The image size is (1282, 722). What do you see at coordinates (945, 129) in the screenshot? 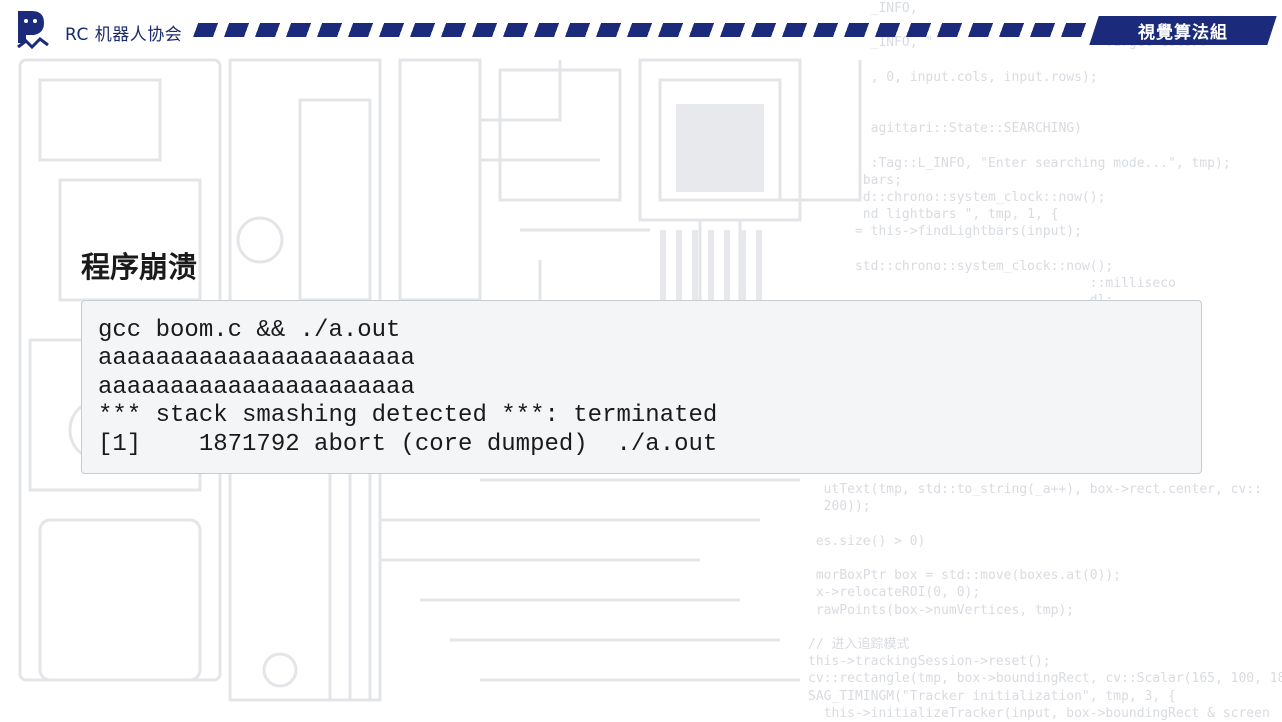
I see `background-code-line: agittari::State::SEARCHING)` at bounding box center [945, 129].